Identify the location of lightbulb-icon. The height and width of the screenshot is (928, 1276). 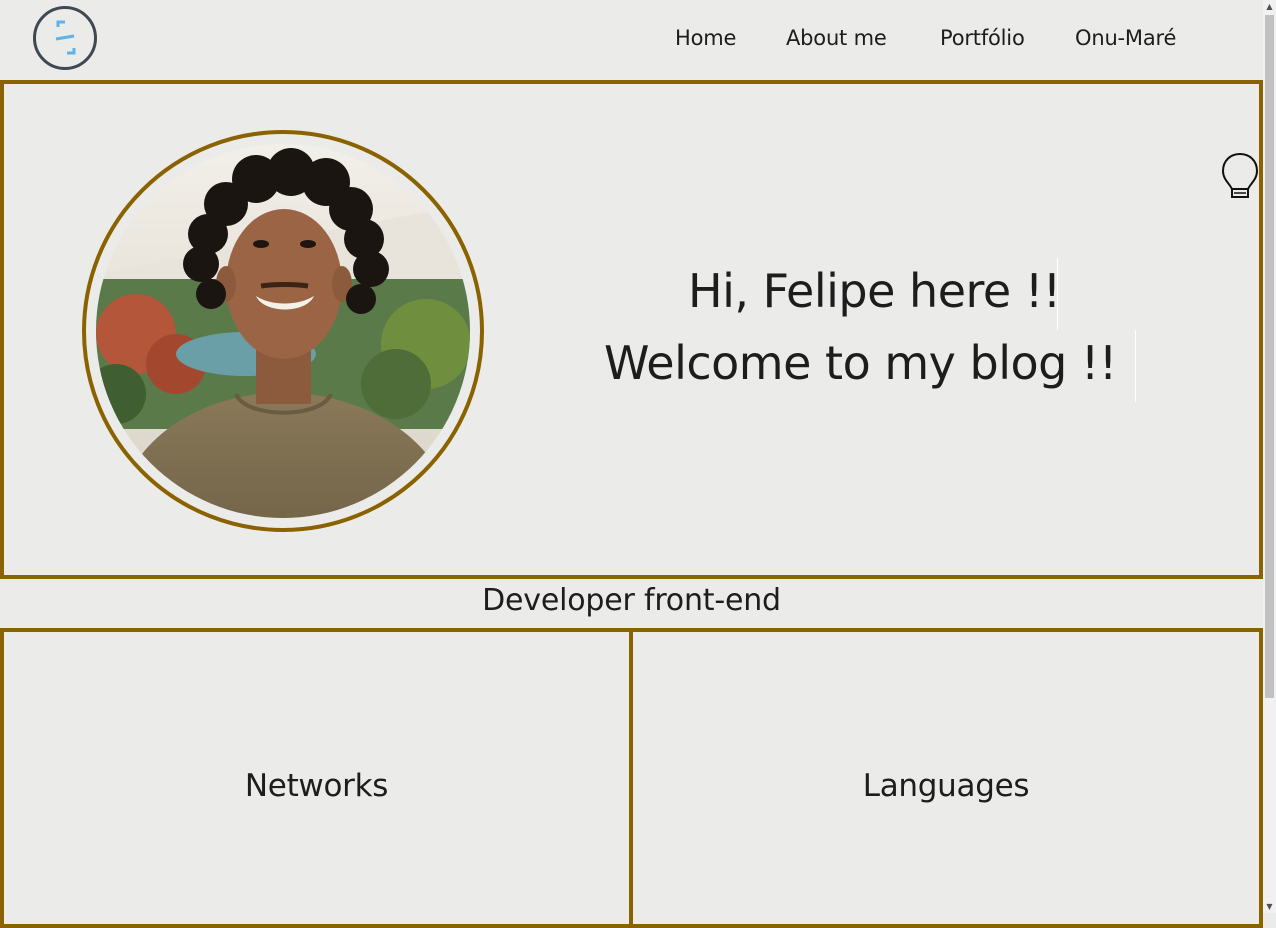
(1240, 179).